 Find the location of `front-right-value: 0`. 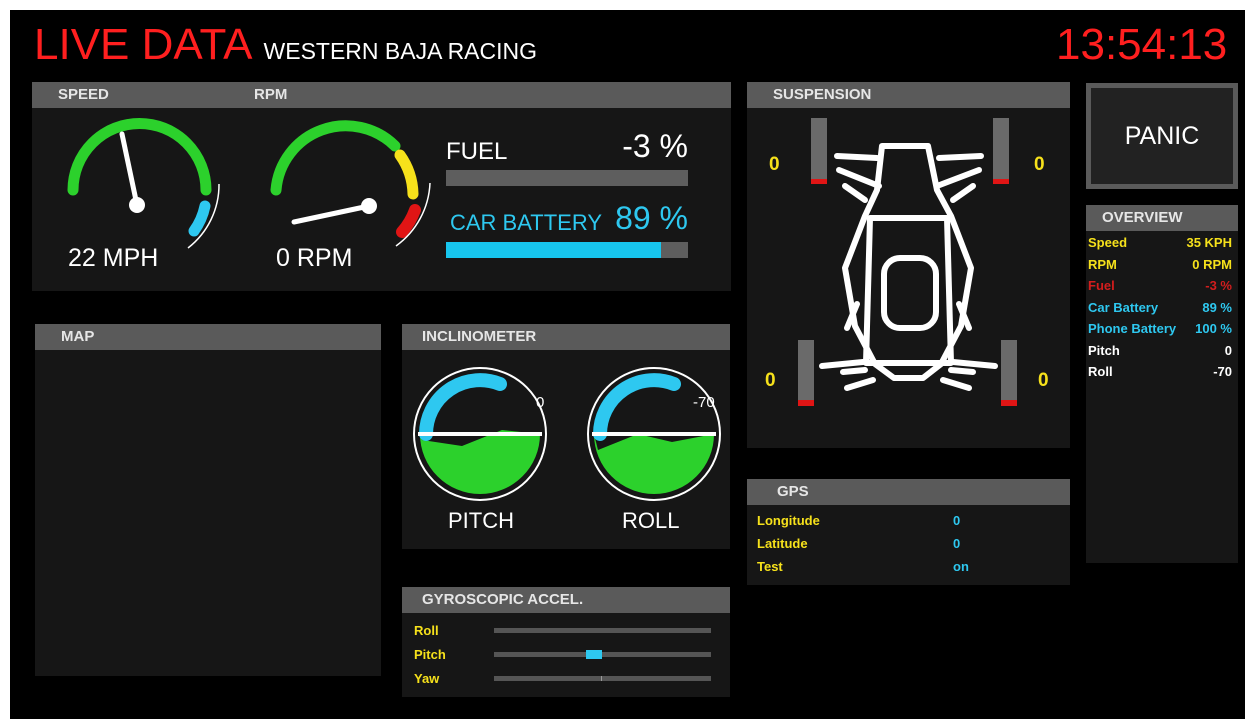

front-right-value: 0 is located at coordinates (1039, 164).